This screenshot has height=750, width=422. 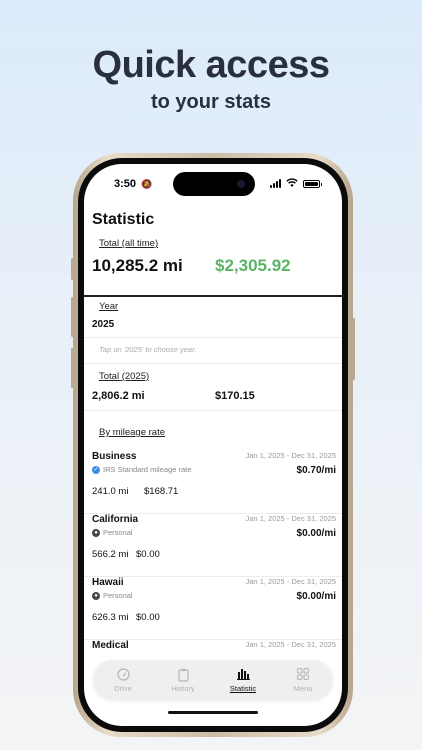 I want to click on year-label: Year, so click(x=109, y=306).